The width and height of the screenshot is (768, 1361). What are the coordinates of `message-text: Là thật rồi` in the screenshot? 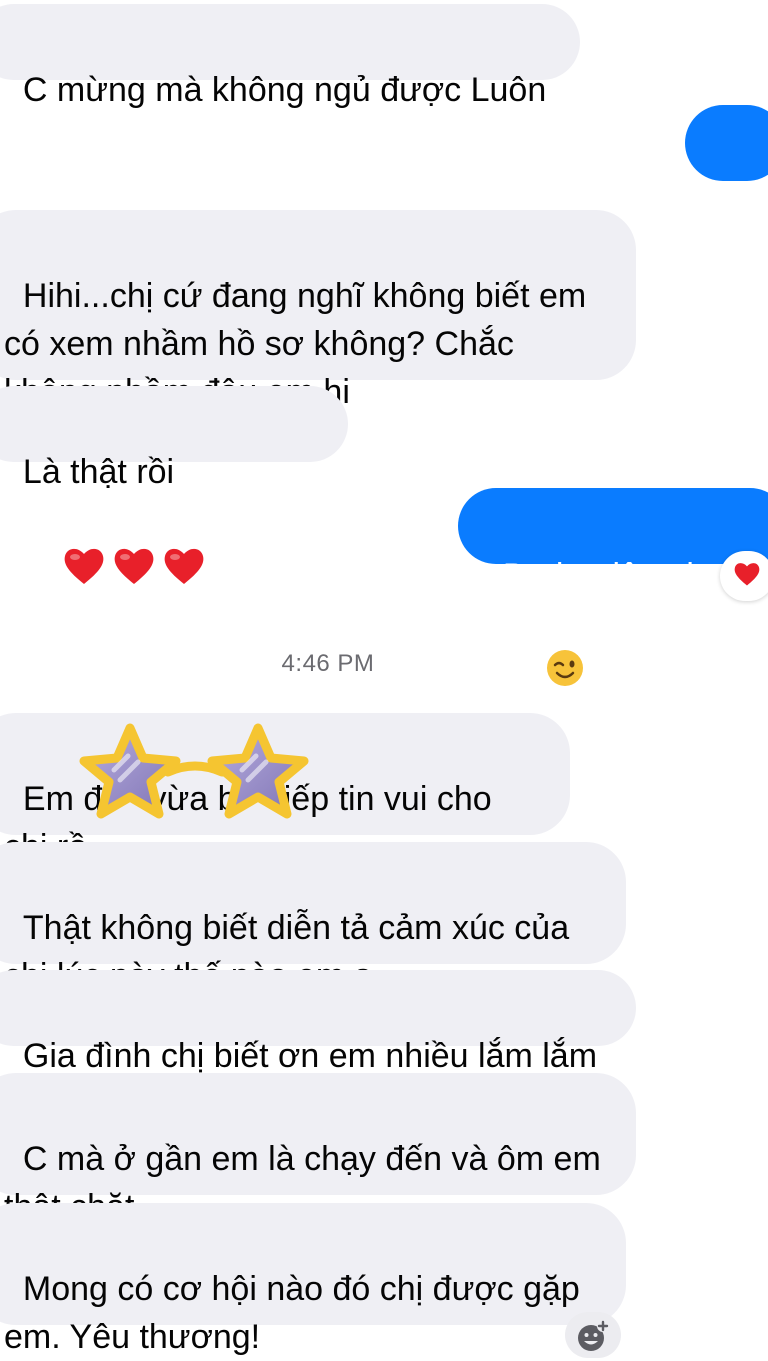 It's located at (98, 472).